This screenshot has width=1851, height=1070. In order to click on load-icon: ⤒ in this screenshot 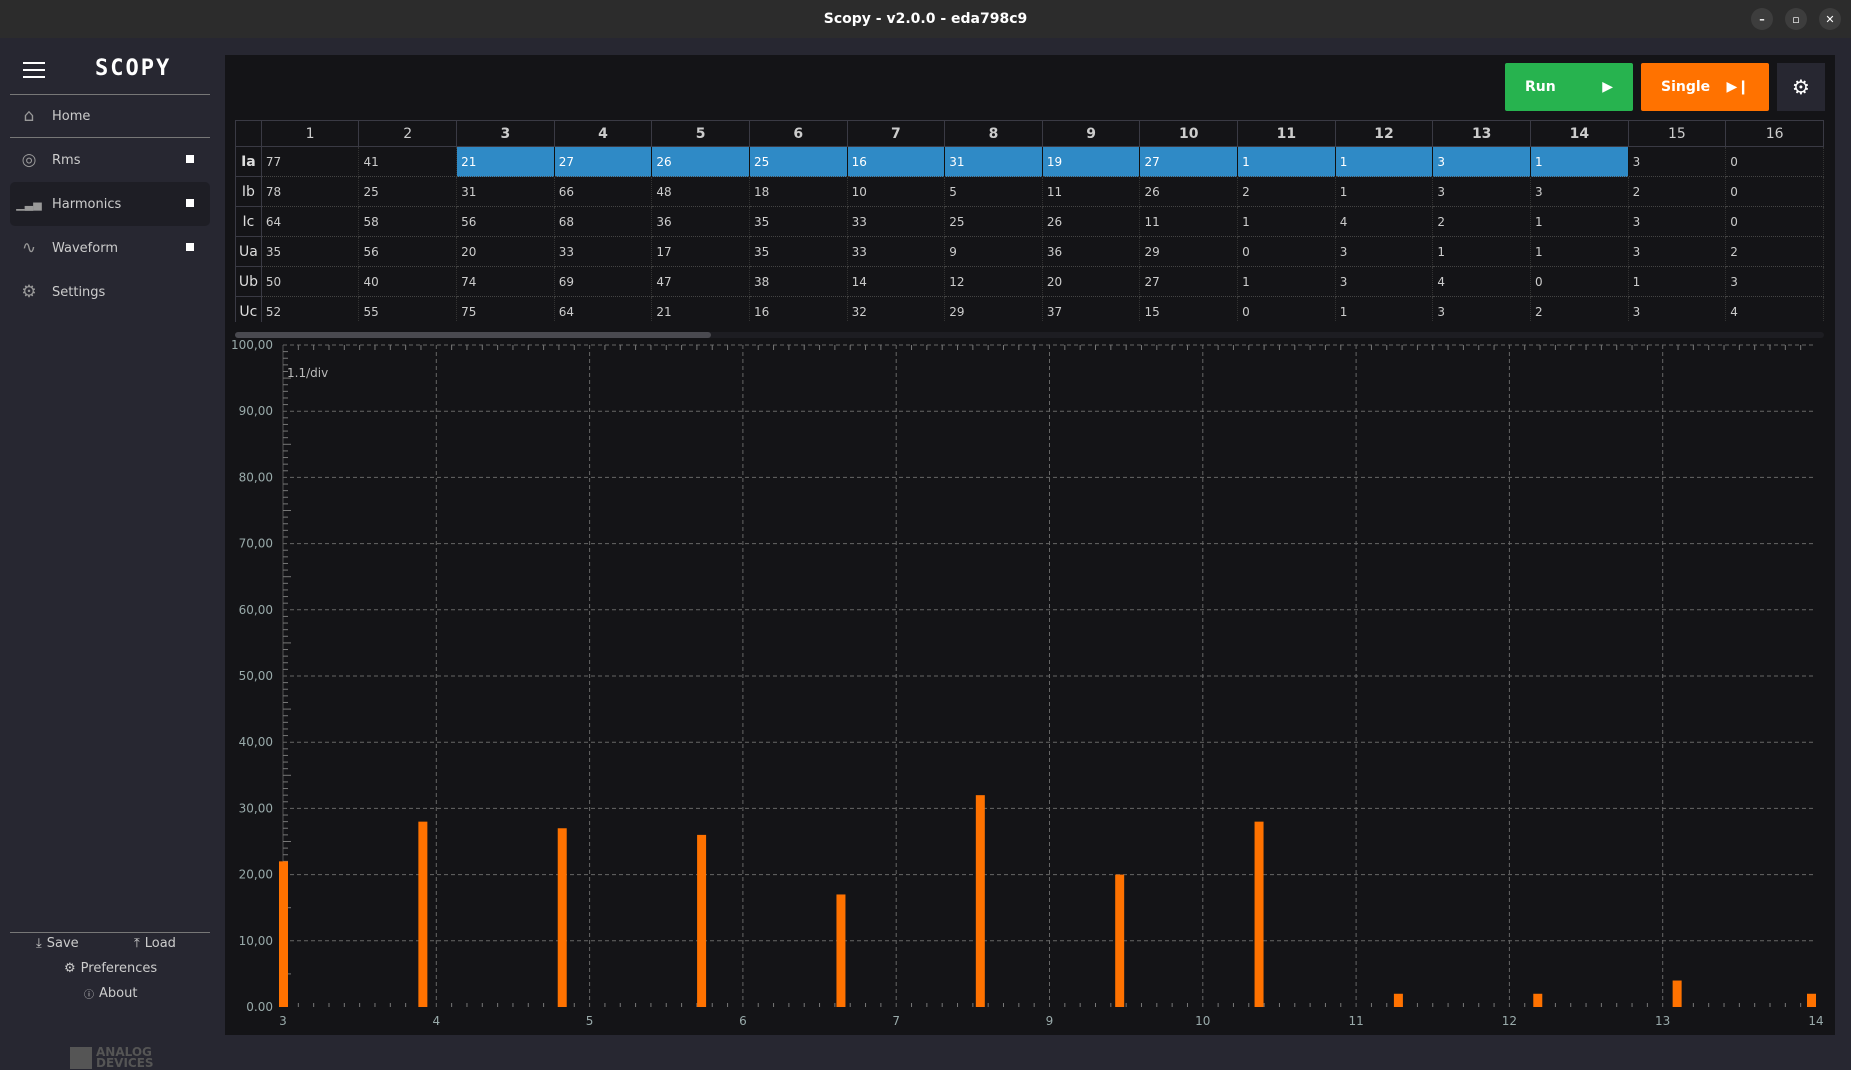, I will do `click(137, 943)`.